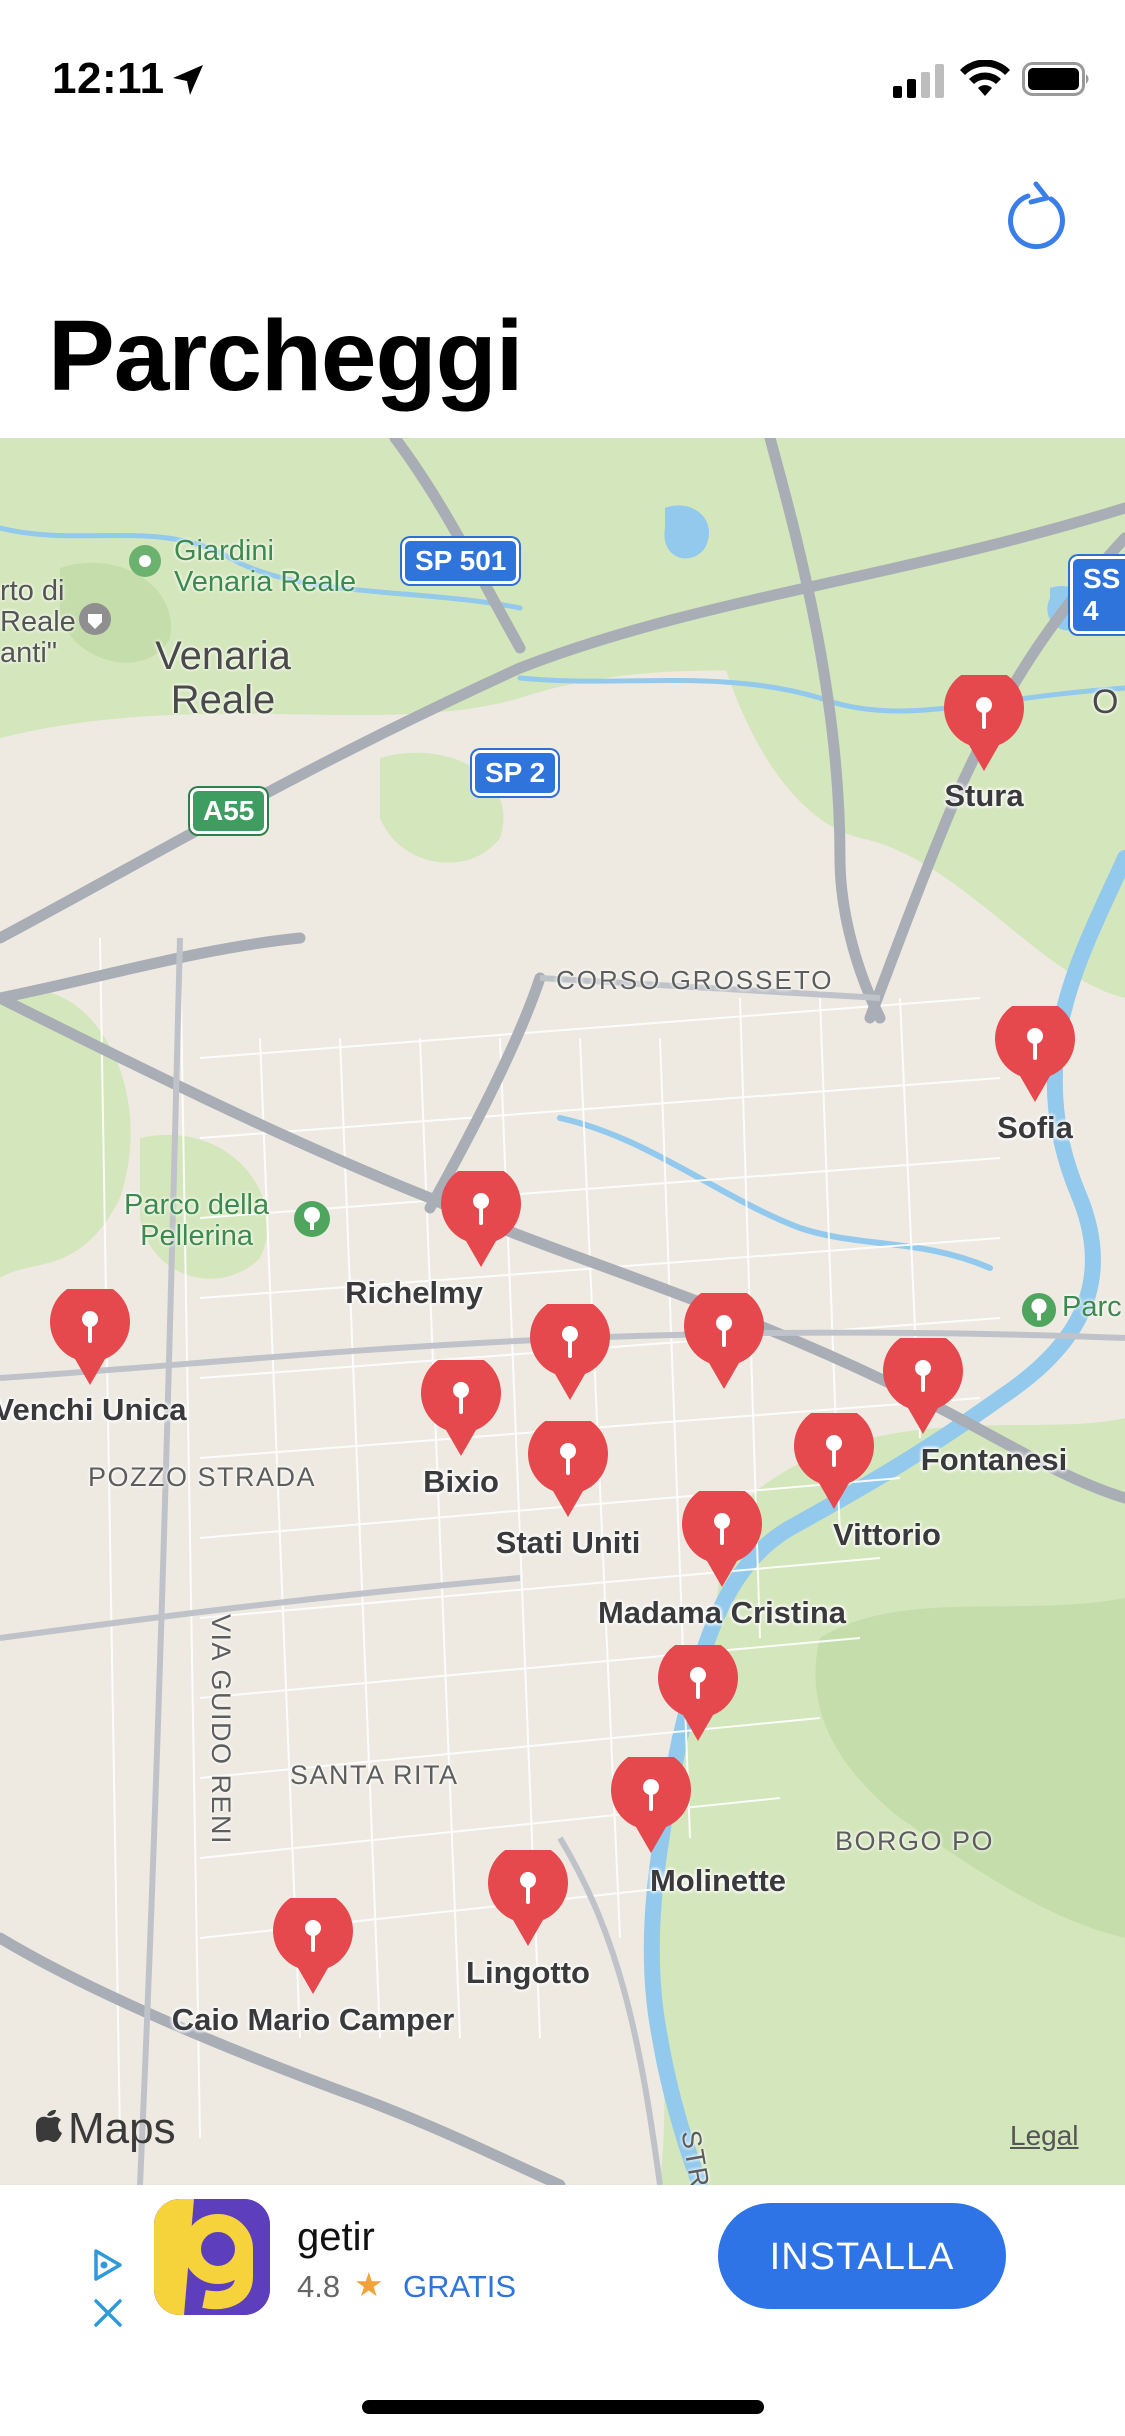 The width and height of the screenshot is (1125, 2436). Describe the element at coordinates (336, 2237) in the screenshot. I see `app-name: getir` at that location.